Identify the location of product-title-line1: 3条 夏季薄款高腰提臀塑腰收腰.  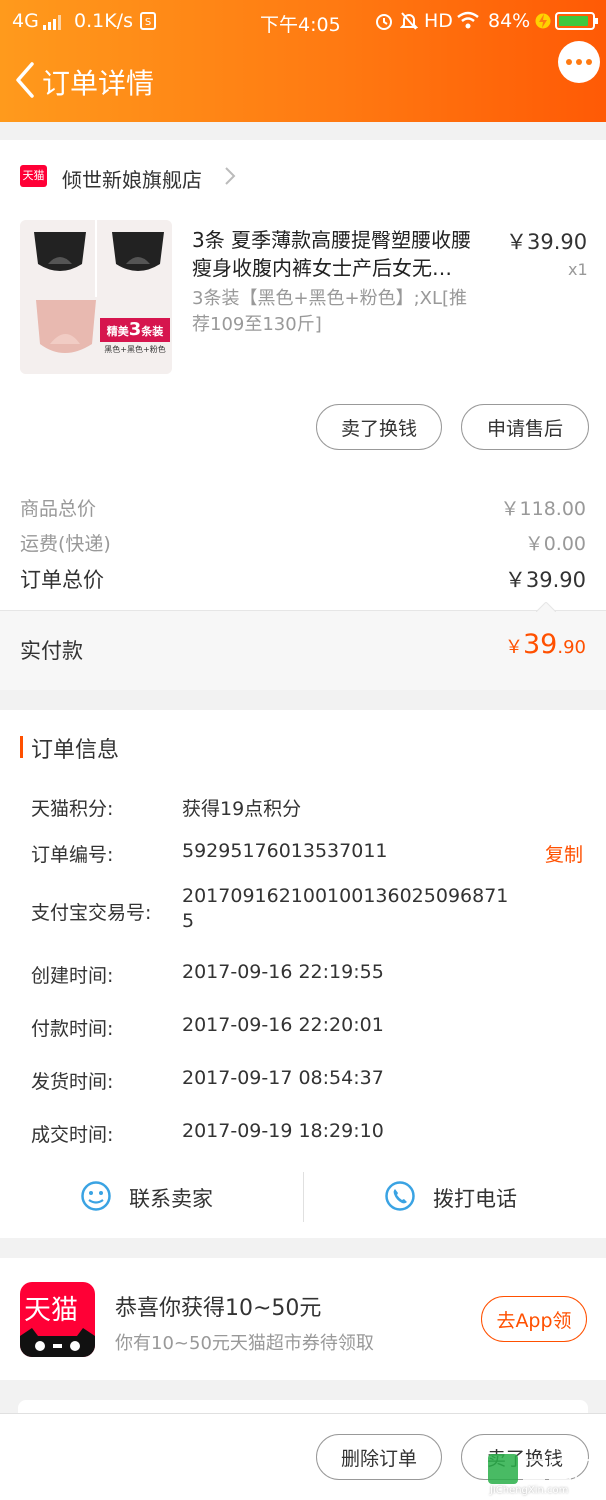
(332, 240).